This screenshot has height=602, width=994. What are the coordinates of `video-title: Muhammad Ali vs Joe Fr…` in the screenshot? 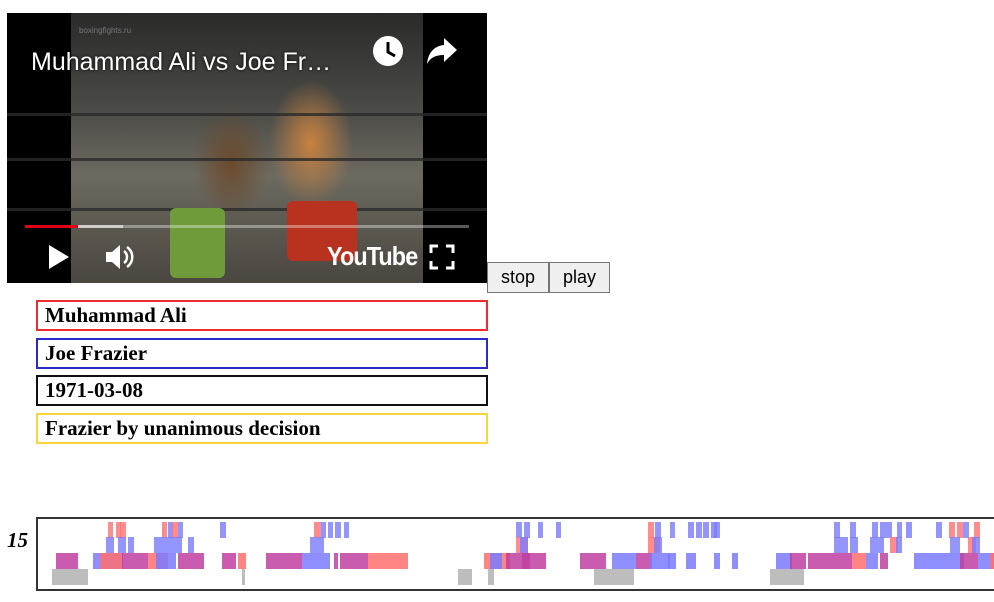 It's located at (181, 62).